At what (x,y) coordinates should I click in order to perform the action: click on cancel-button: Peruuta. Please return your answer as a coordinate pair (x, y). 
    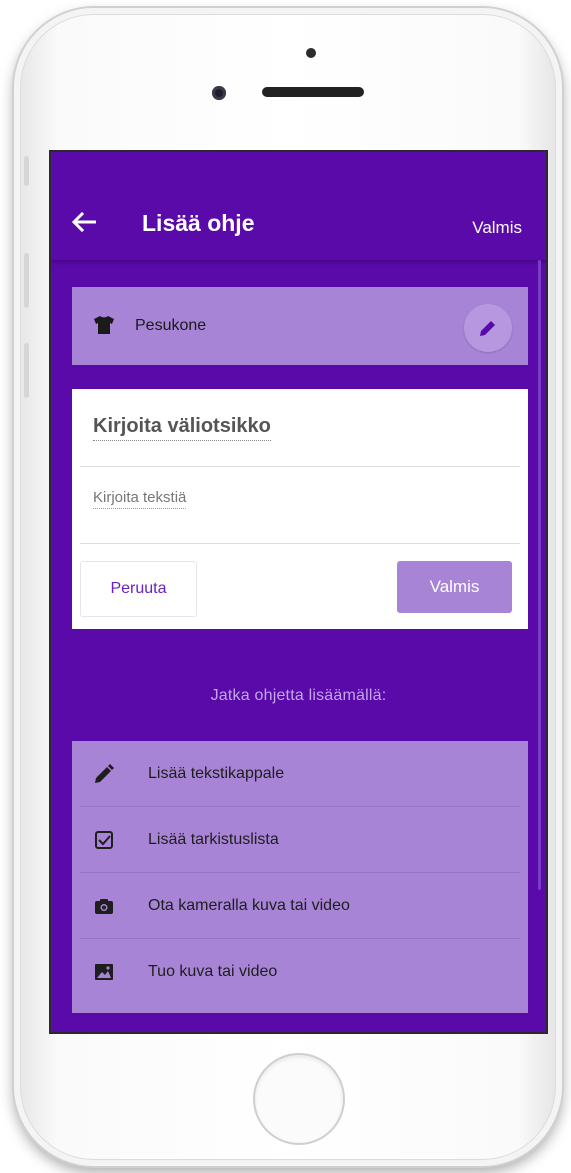
    Looking at the image, I should click on (138, 589).